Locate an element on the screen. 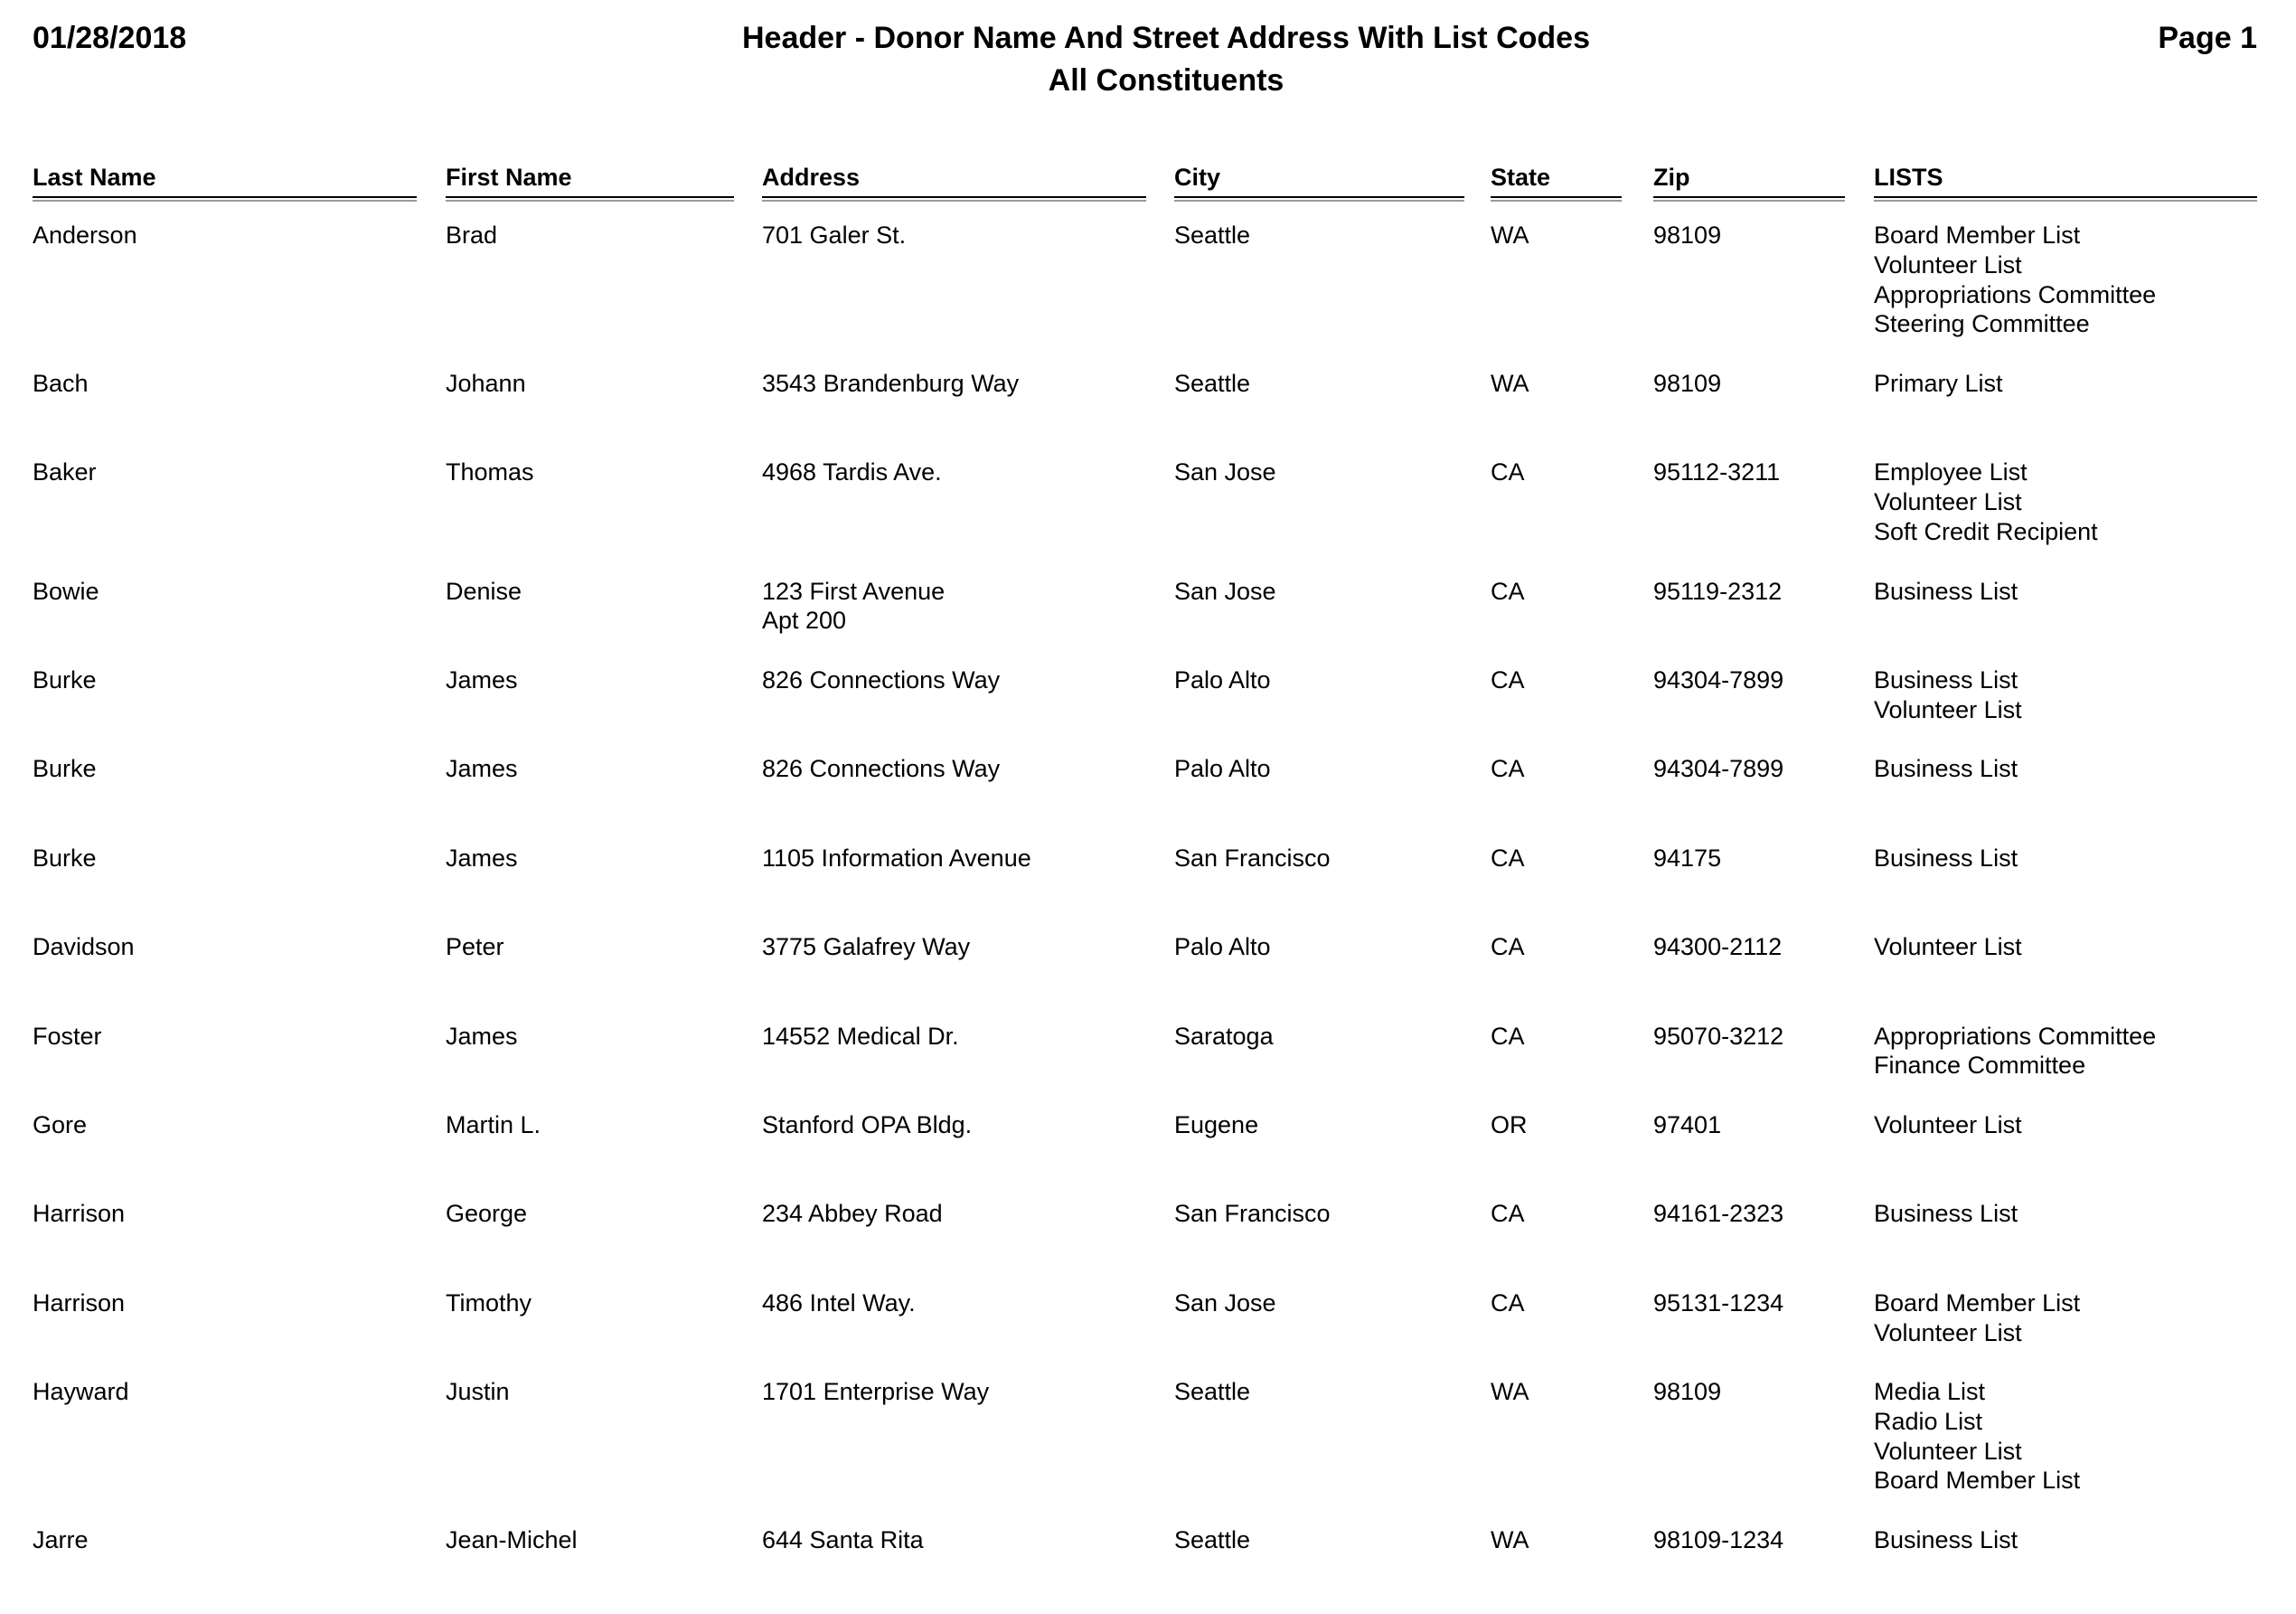 Image resolution: width=2296 pixels, height=1614 pixels. column-header-label: Zip is located at coordinates (1671, 177).